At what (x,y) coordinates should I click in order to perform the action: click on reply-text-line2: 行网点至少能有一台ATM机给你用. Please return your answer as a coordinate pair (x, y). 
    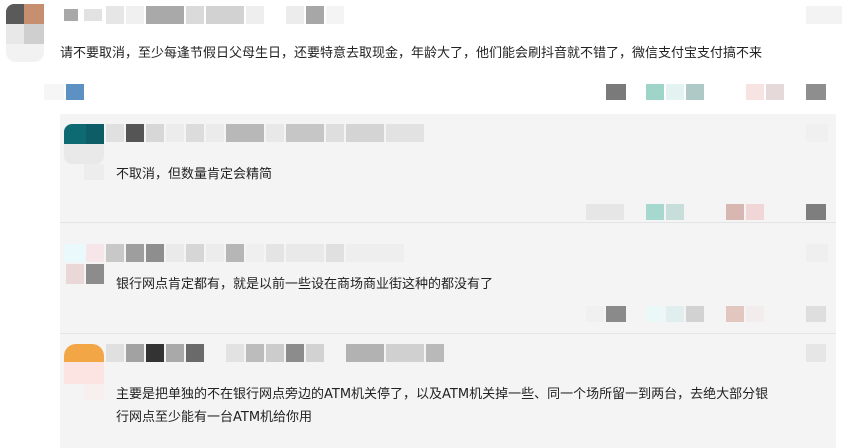
    Looking at the image, I should click on (214, 417).